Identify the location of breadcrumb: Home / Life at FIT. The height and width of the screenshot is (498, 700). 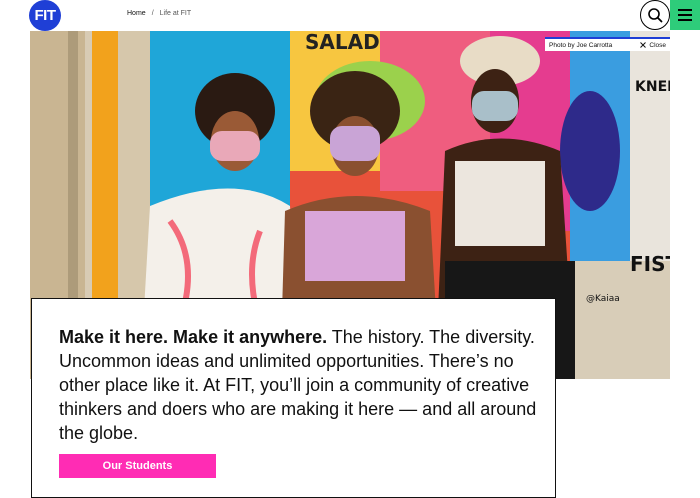
(159, 13).